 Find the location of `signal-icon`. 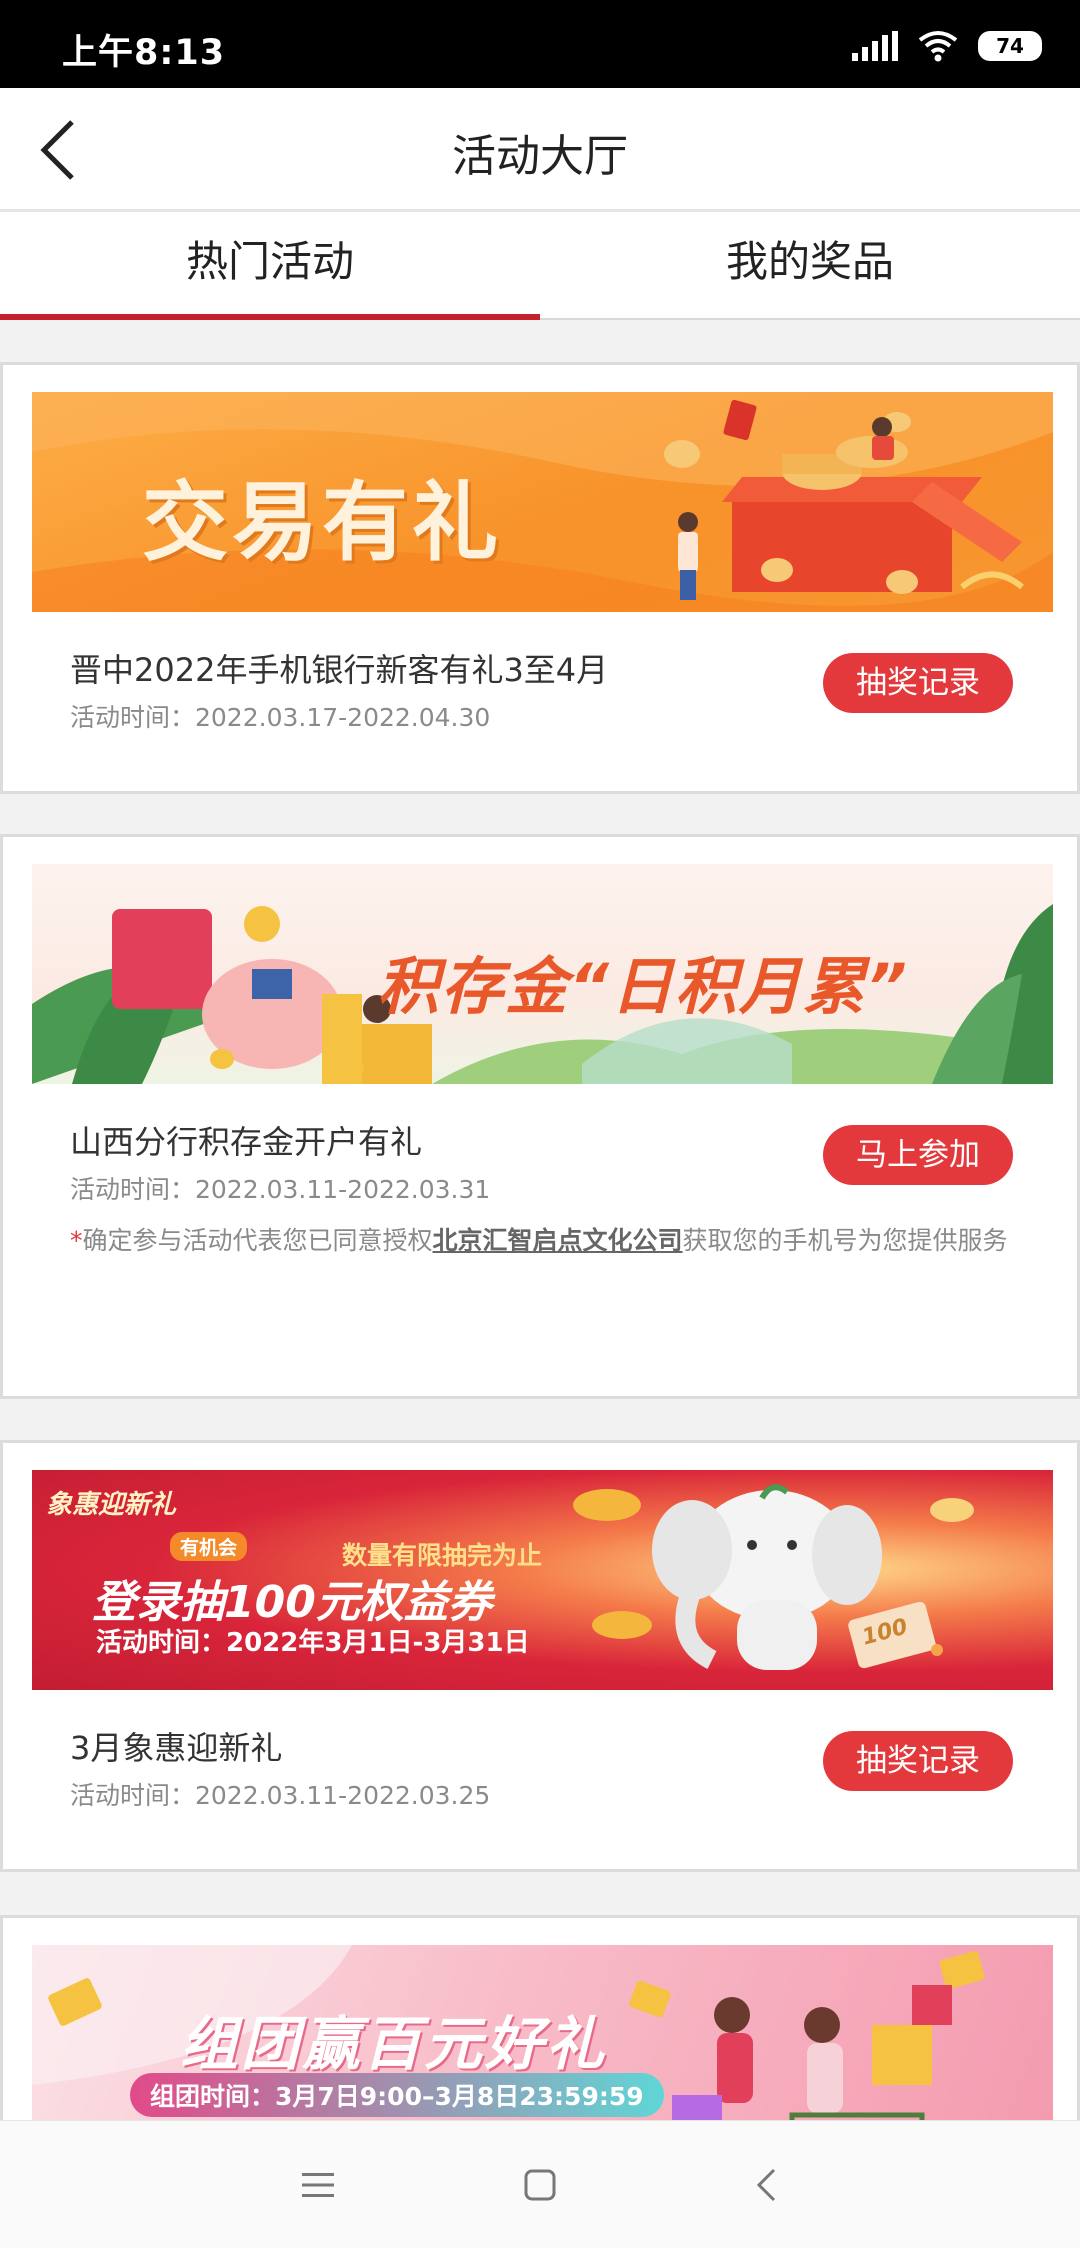

signal-icon is located at coordinates (875, 46).